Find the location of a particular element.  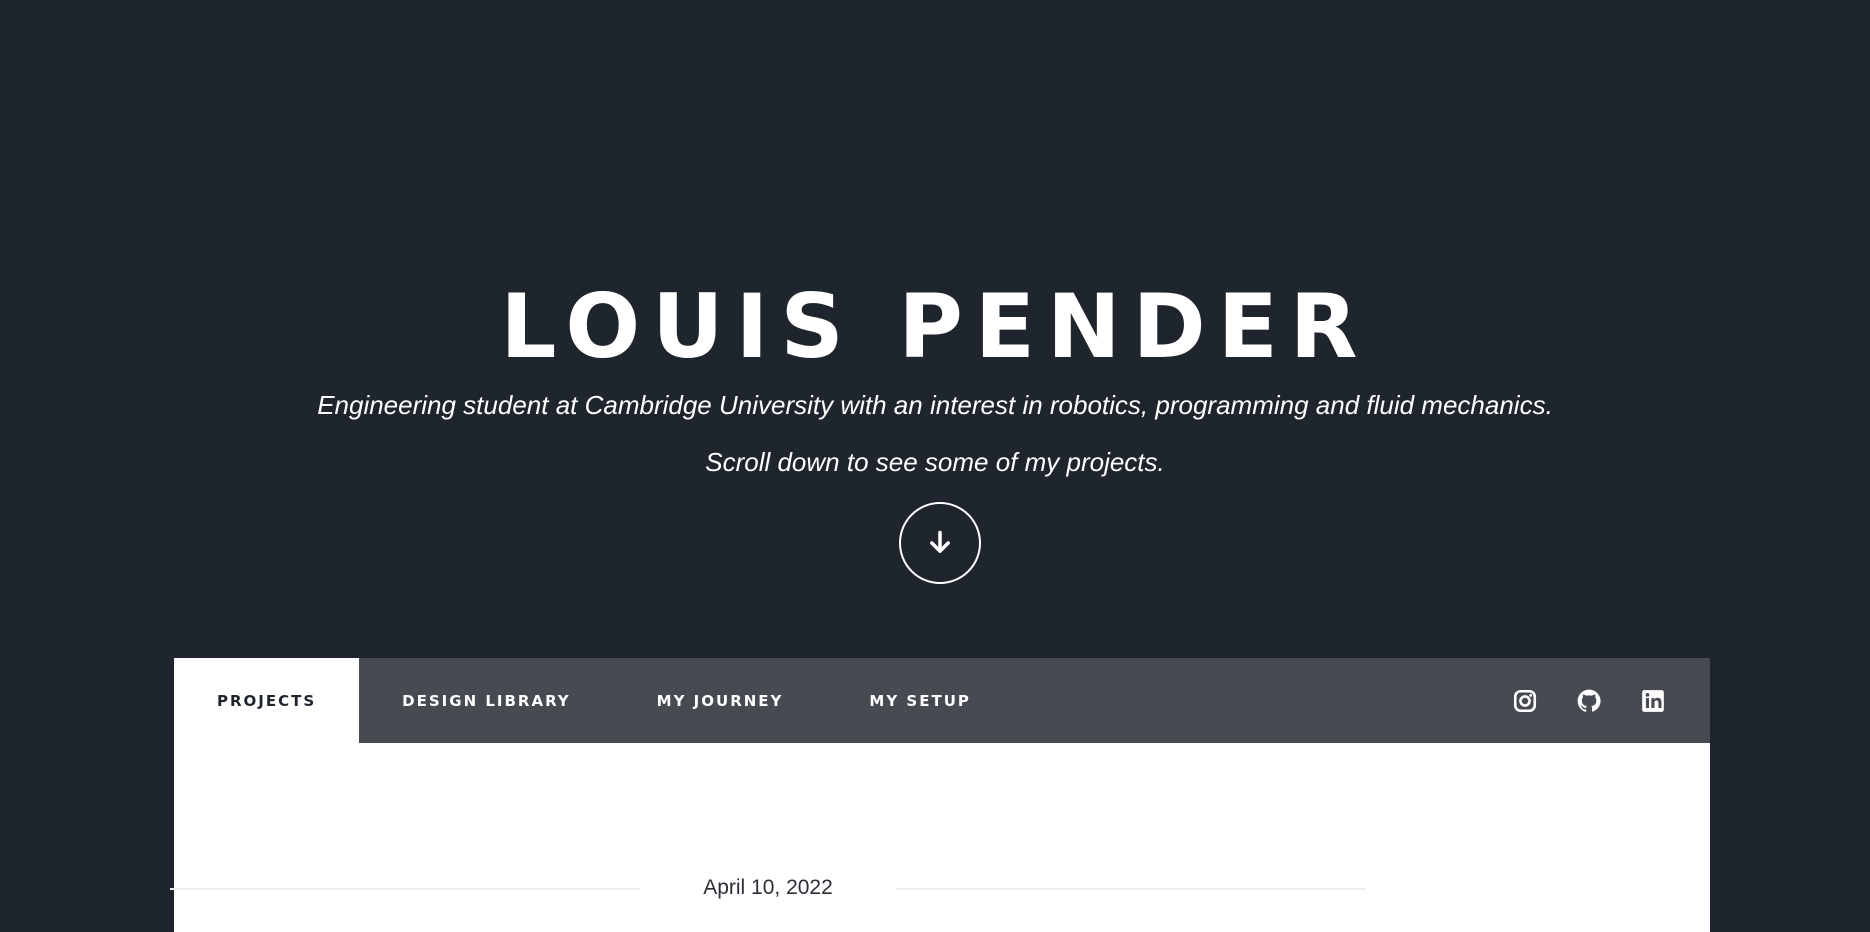

instagram-icon is located at coordinates (1525, 700).